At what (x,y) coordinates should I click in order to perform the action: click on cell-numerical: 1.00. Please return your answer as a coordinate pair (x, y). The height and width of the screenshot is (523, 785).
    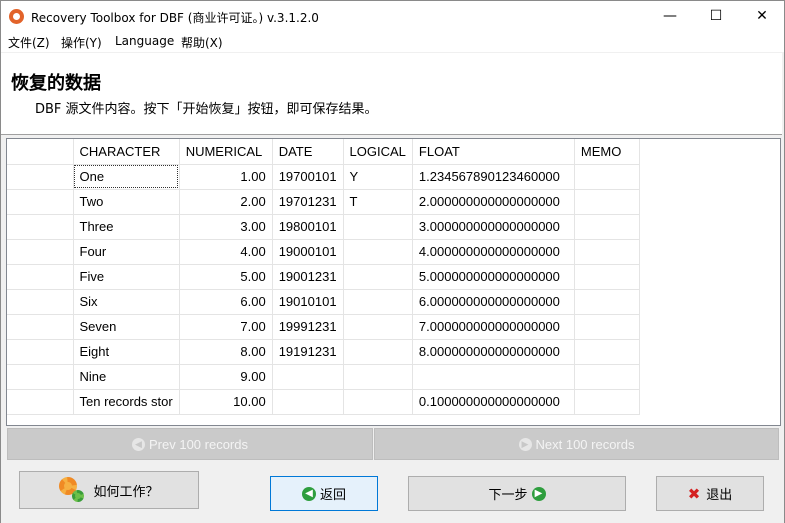
    Looking at the image, I should click on (226, 177).